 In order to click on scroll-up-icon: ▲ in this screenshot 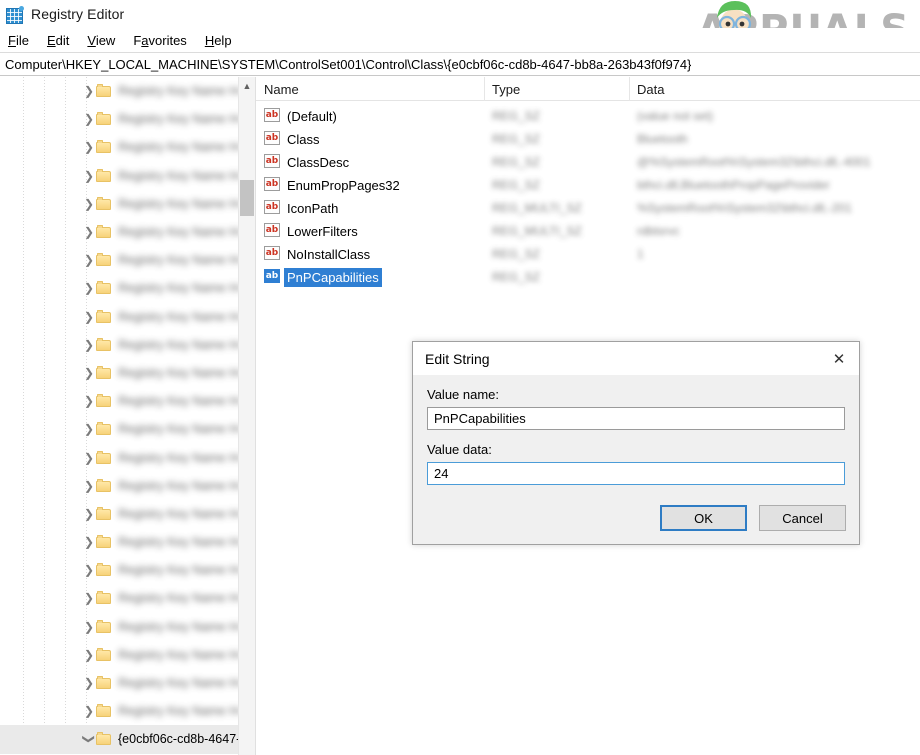, I will do `click(247, 85)`.